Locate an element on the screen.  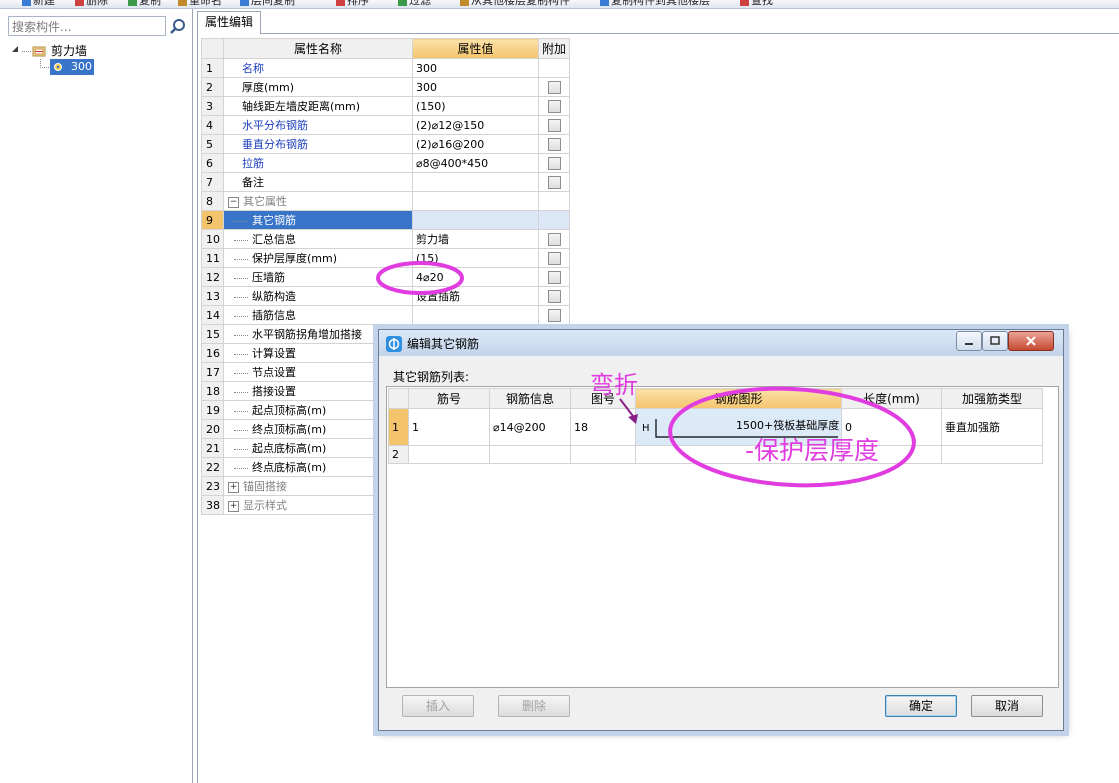
property-label: 名称 is located at coordinates (253, 68).